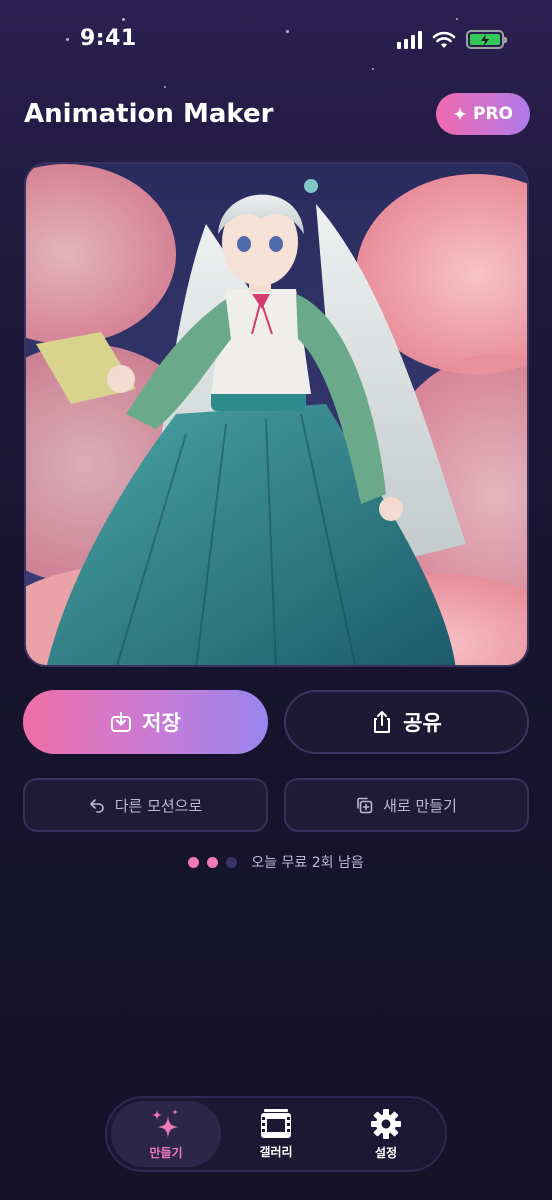  Describe the element at coordinates (386, 1152) in the screenshot. I see `tab-settings-label: 설정` at that location.